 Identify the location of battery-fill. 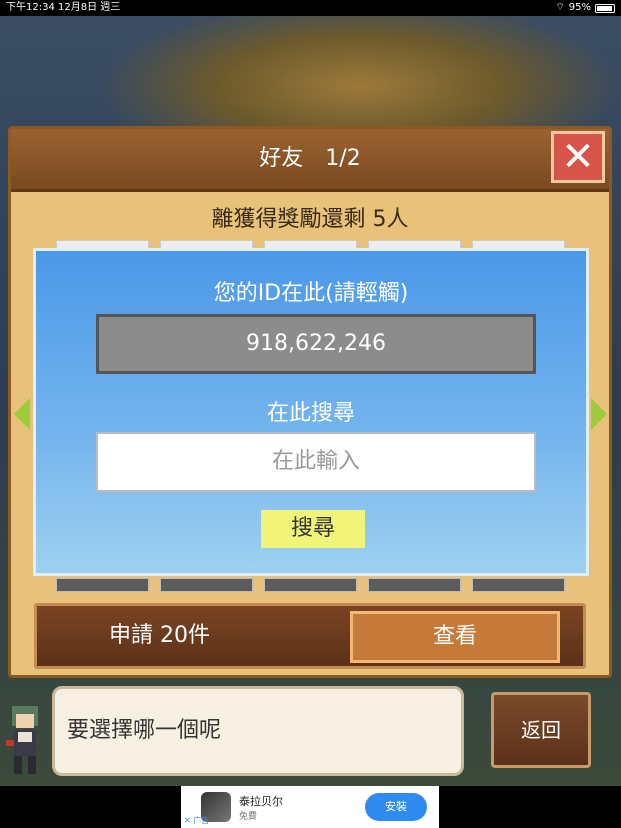
(605, 8).